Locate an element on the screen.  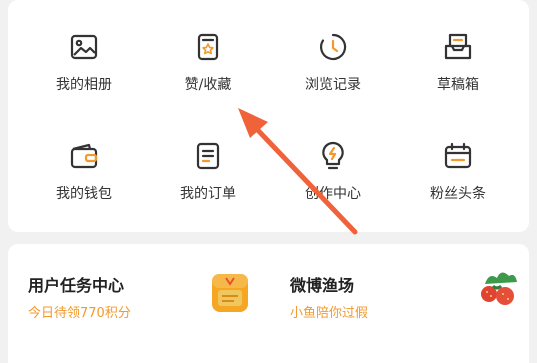
order-list-icon is located at coordinates (208, 156).